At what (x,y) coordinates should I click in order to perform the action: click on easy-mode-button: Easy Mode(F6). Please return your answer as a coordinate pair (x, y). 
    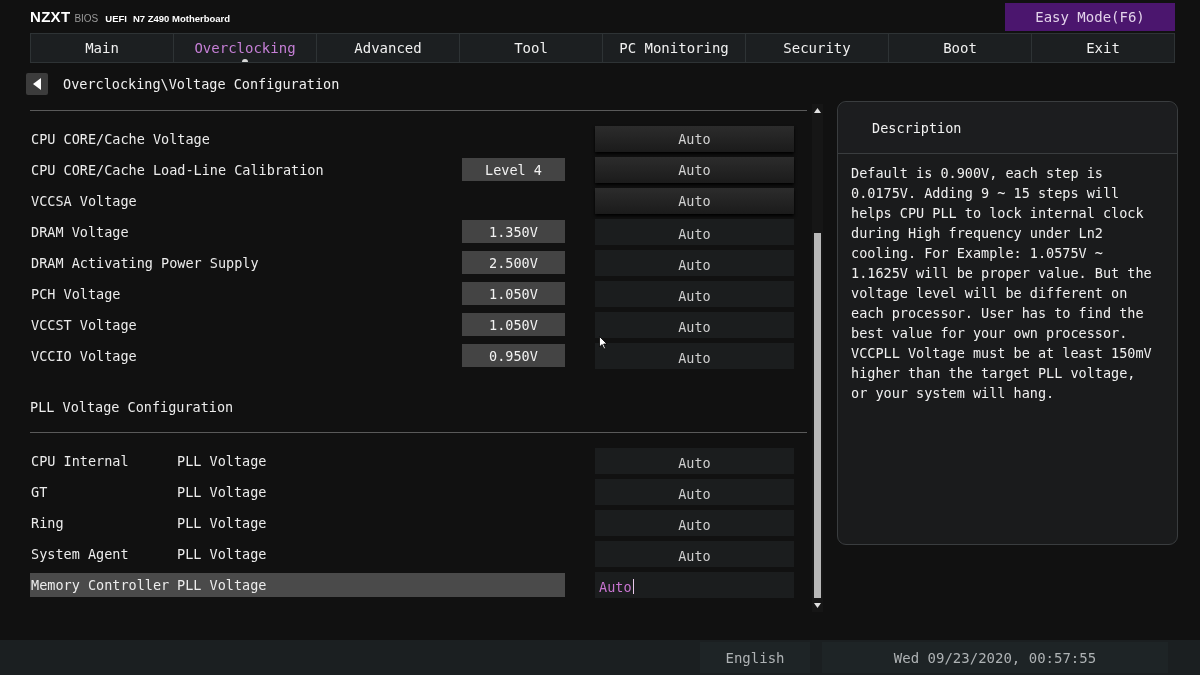
    Looking at the image, I should click on (1090, 16).